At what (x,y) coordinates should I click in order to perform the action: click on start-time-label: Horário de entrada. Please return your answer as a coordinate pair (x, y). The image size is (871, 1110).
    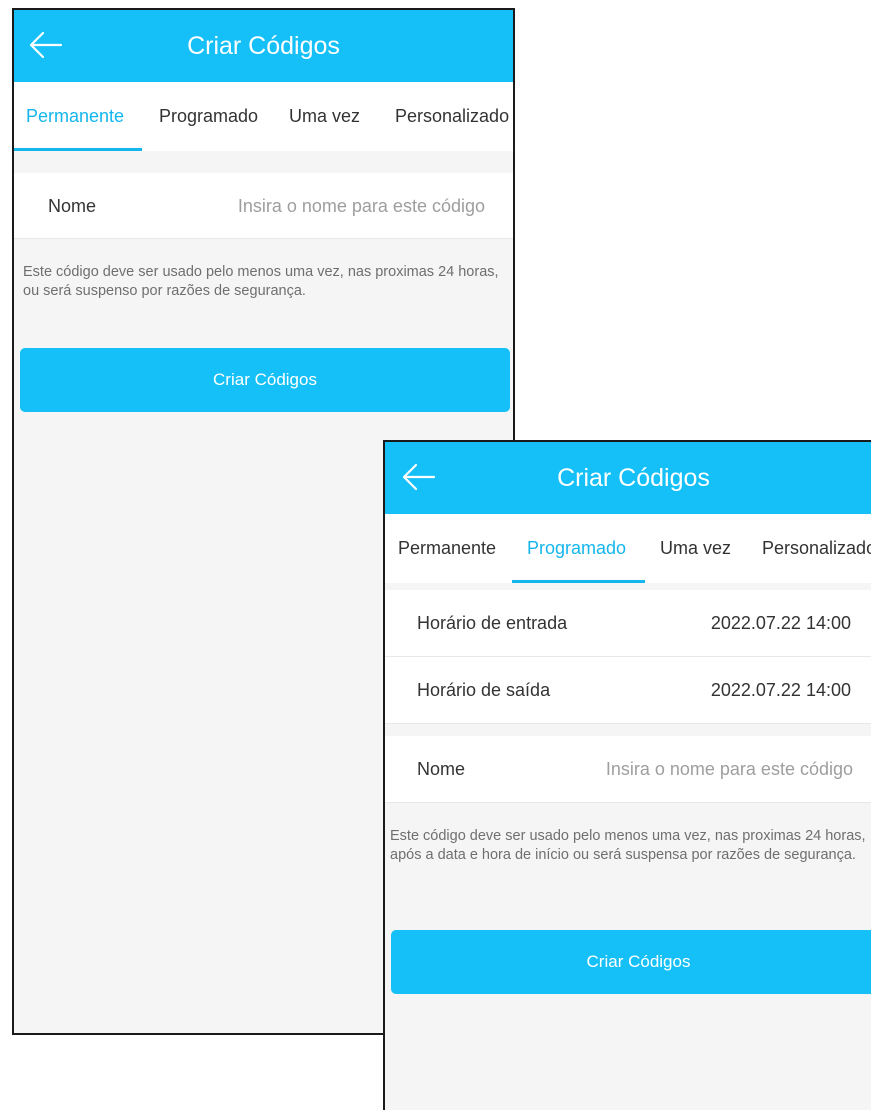
    Looking at the image, I should click on (492, 623).